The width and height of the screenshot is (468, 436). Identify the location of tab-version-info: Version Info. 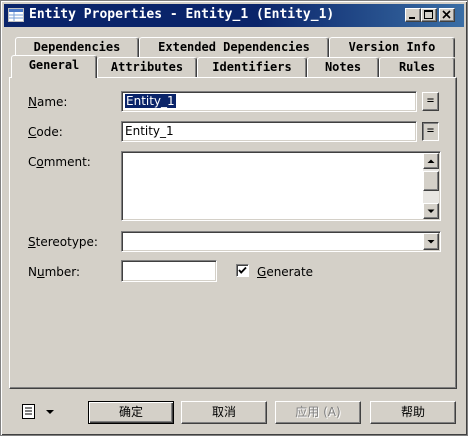
(392, 47).